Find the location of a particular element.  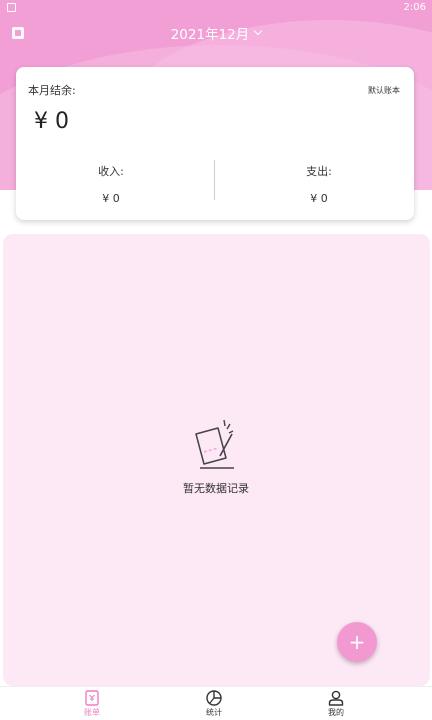

pie-chart-icon is located at coordinates (214, 698).